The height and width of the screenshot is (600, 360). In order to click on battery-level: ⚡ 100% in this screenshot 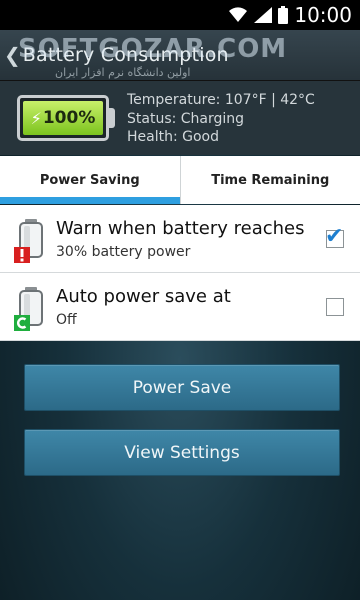, I will do `click(63, 118)`.